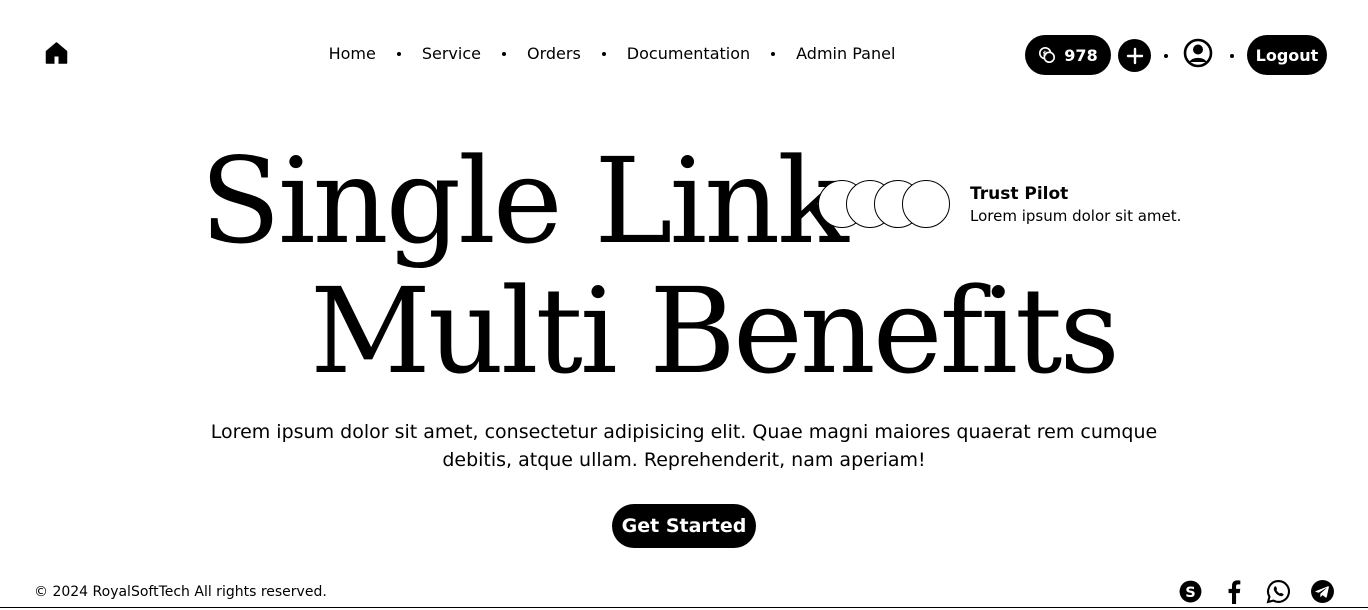  I want to click on get-started-button: Get Started, so click(684, 526).